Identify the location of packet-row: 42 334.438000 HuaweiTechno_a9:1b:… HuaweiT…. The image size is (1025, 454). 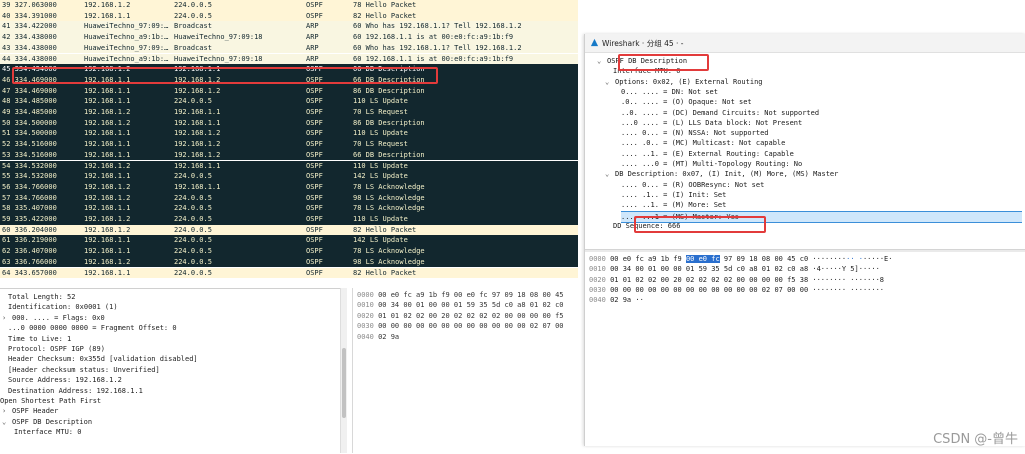
(289, 37).